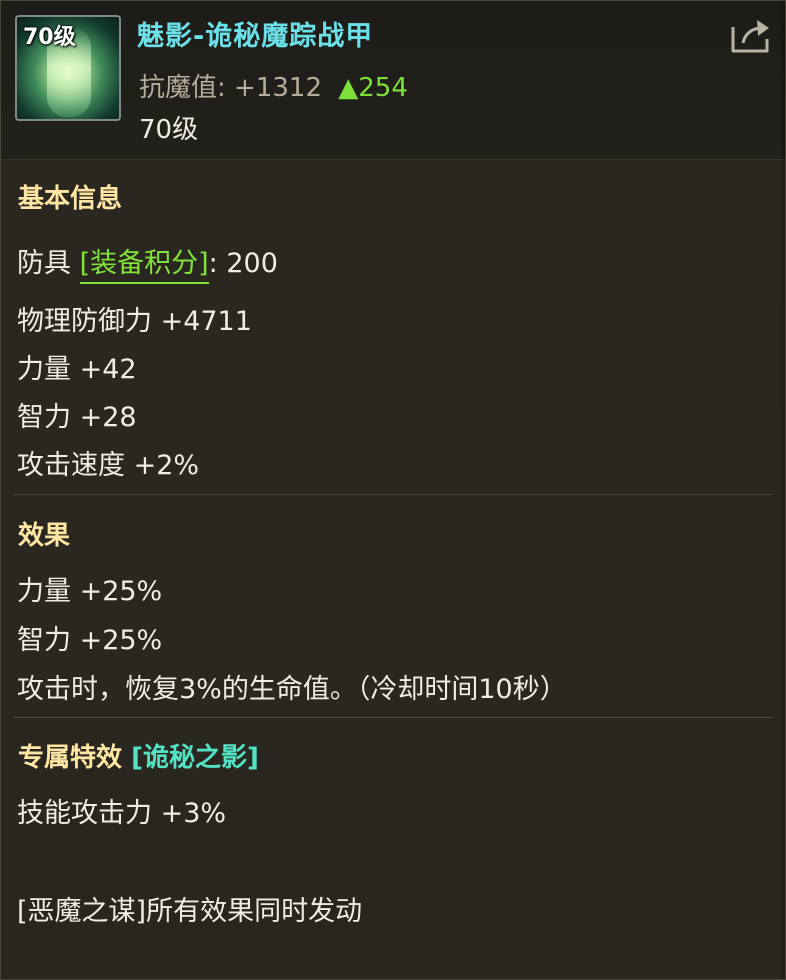 Image resolution: width=786 pixels, height=980 pixels. Describe the element at coordinates (383, 88) in the screenshot. I see `anti-magic-delta: 254` at that location.